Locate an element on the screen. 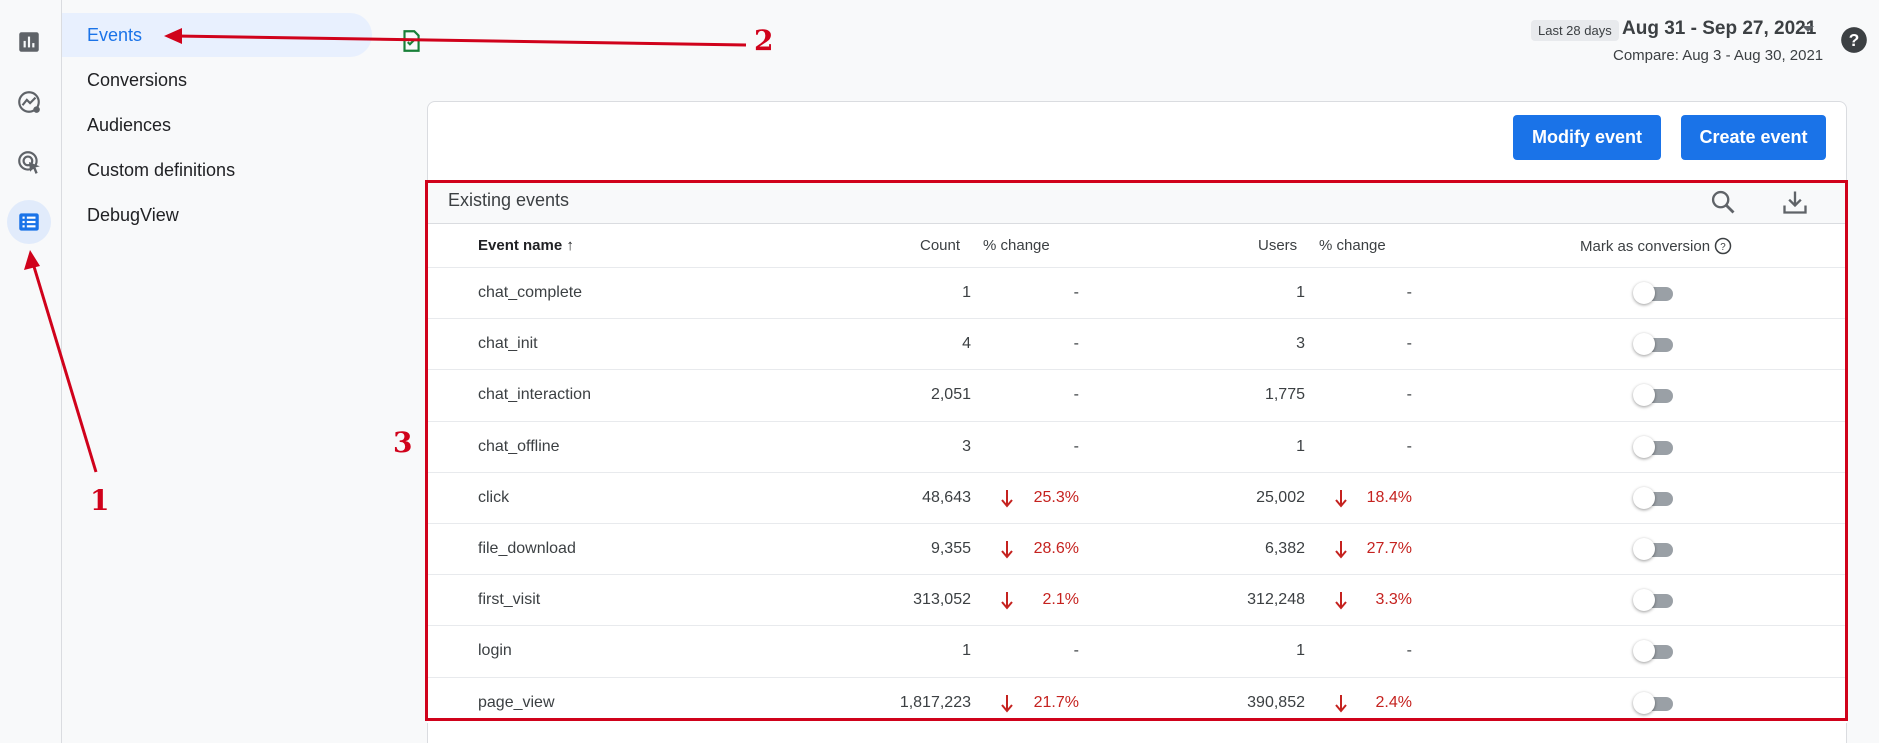  left-rail is located at coordinates (31, 371).